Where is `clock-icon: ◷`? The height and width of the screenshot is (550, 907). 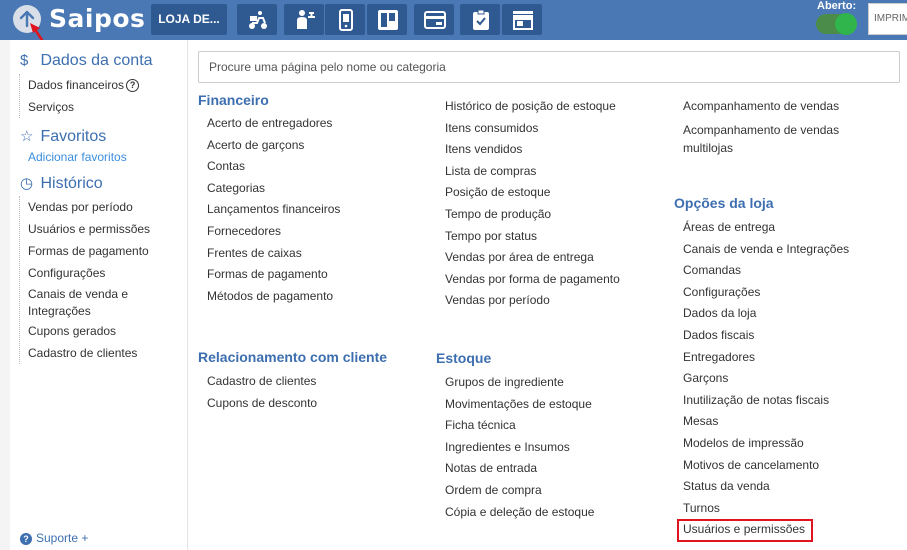
clock-icon: ◷ is located at coordinates (27, 183).